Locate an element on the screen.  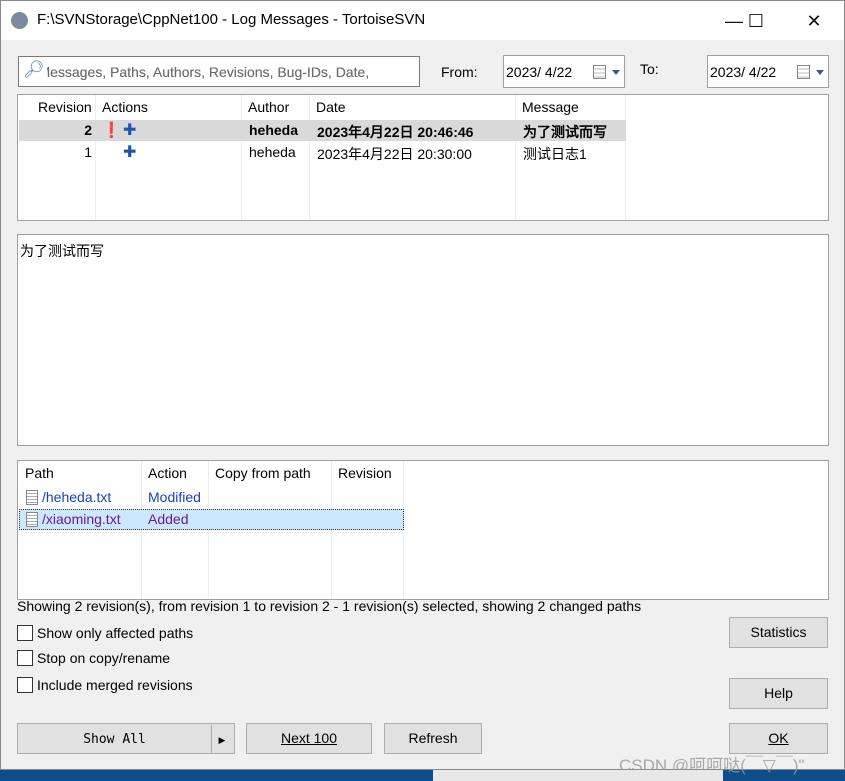
help-button: Help is located at coordinates (778, 693).